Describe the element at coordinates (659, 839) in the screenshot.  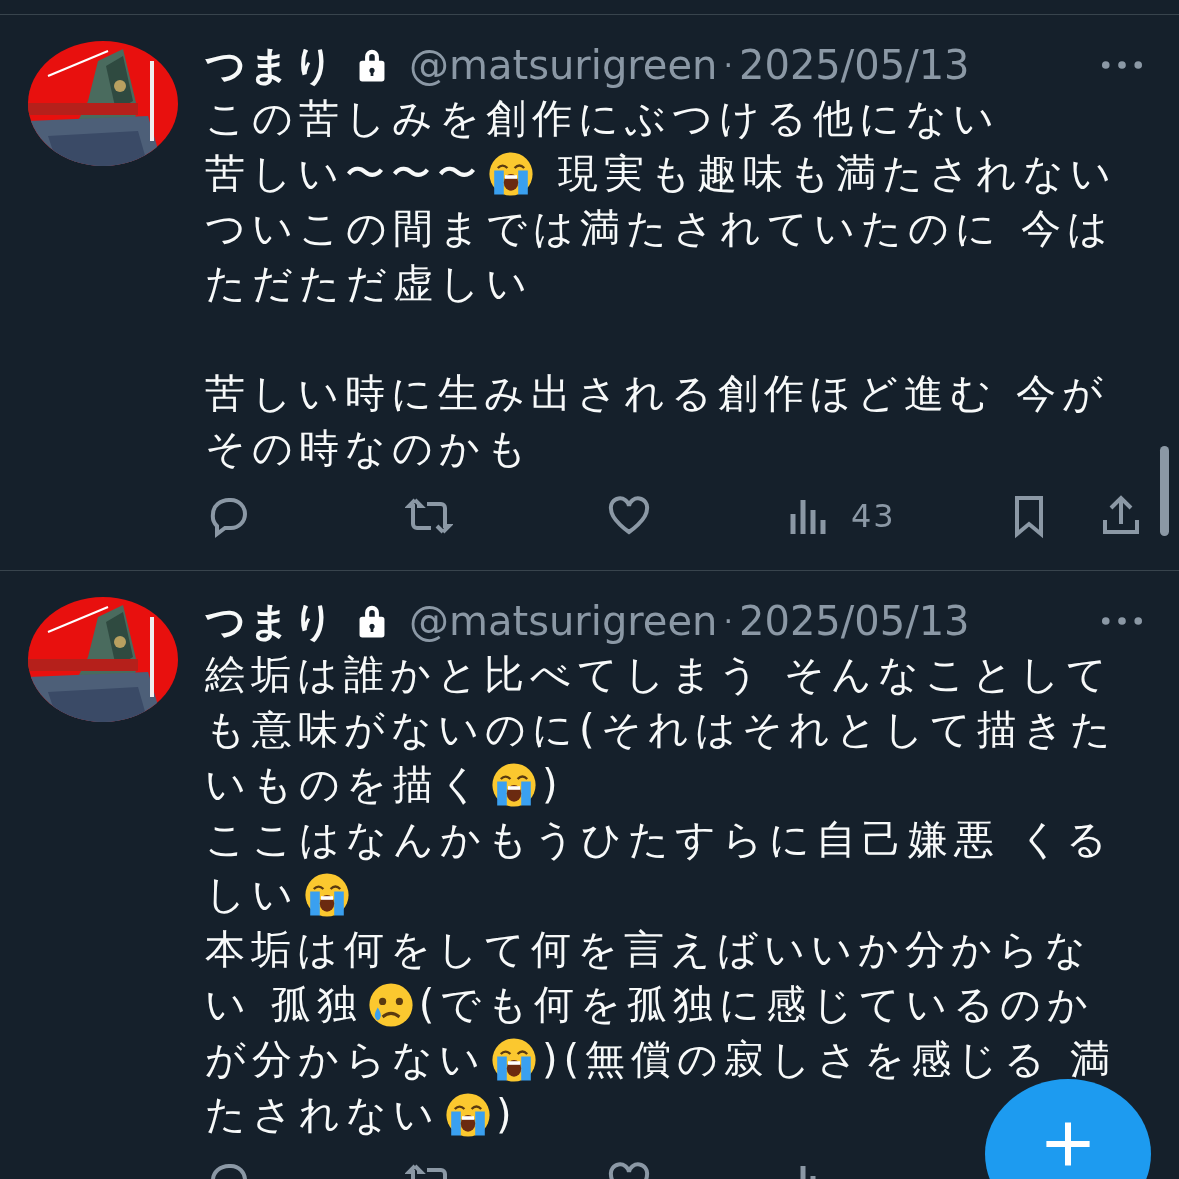
I see `tweet-text: ここはなんかもうひたすらに自己嫌悪 くる` at that location.